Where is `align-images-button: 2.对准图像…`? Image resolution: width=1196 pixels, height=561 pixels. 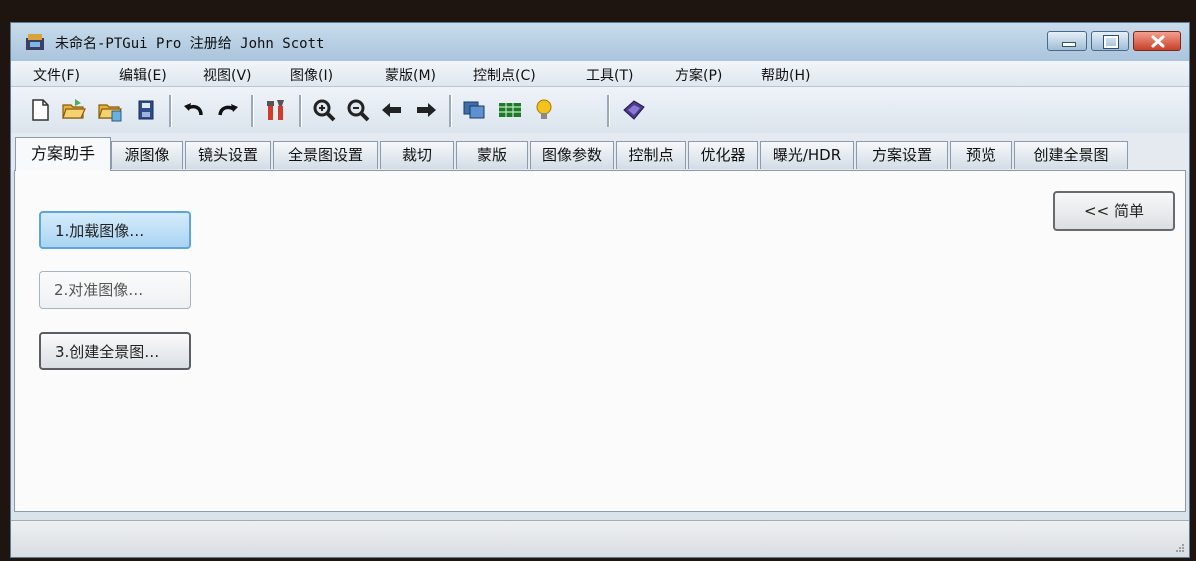 align-images-button: 2.对准图像… is located at coordinates (115, 290).